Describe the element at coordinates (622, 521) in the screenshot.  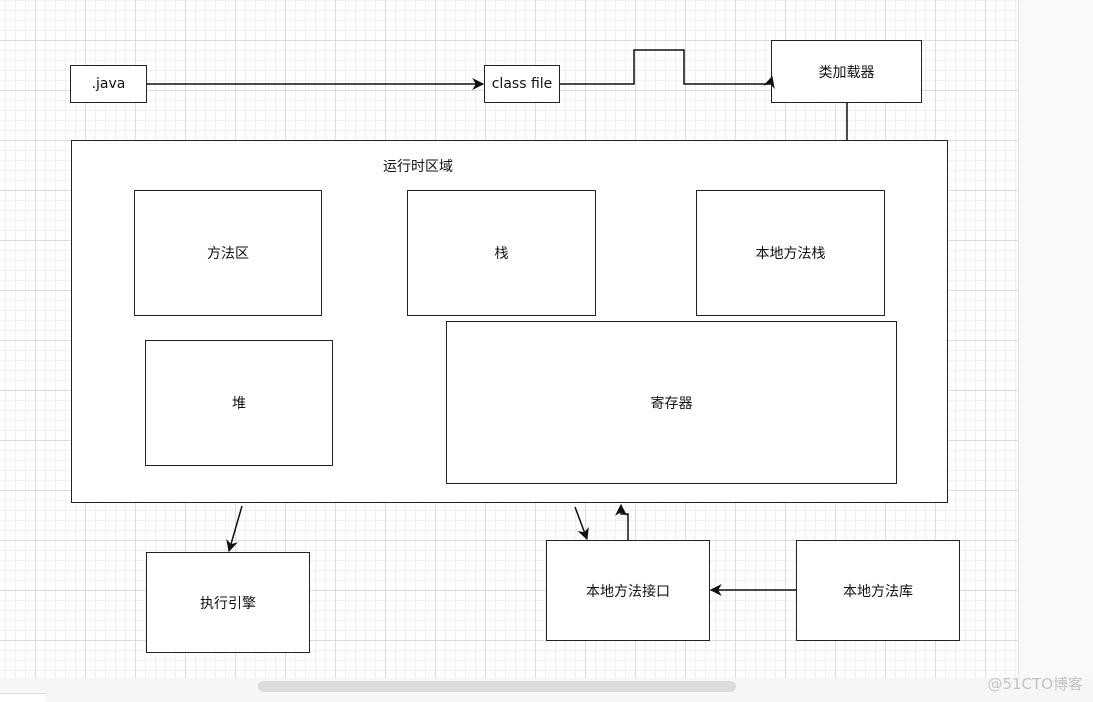
I see `edge-interface-runtime` at that location.